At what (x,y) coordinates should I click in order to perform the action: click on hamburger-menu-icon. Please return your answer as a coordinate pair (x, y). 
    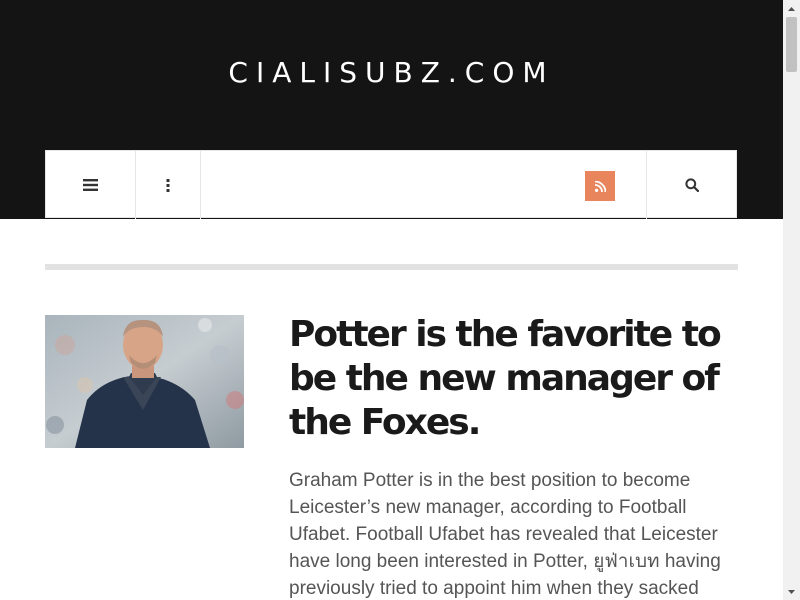
    Looking at the image, I should click on (90, 185).